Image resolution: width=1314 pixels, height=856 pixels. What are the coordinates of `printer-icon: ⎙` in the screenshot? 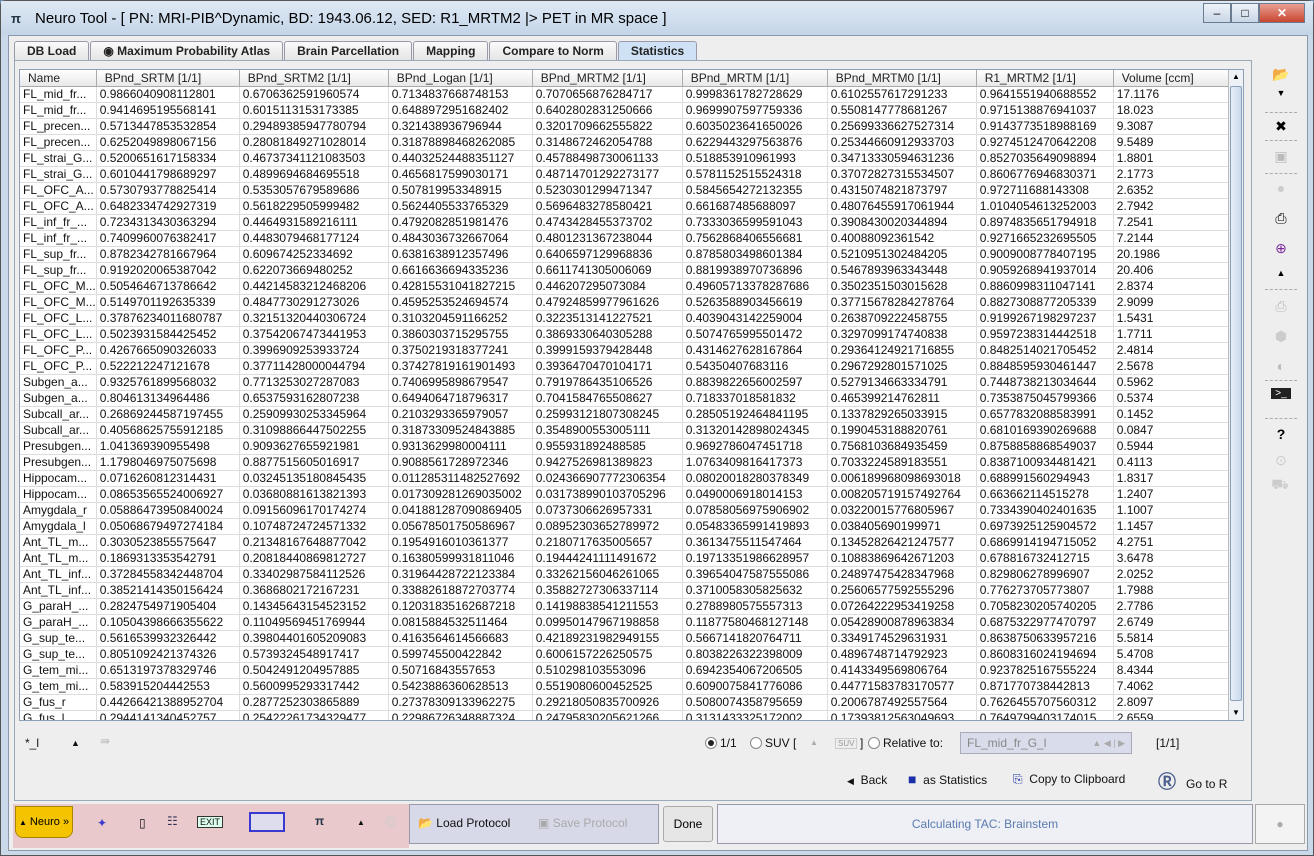 It's located at (1281, 306).